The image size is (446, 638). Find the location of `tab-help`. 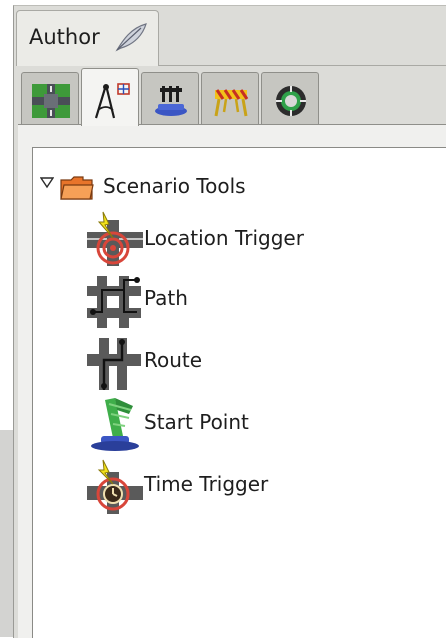

tab-help is located at coordinates (290, 99).